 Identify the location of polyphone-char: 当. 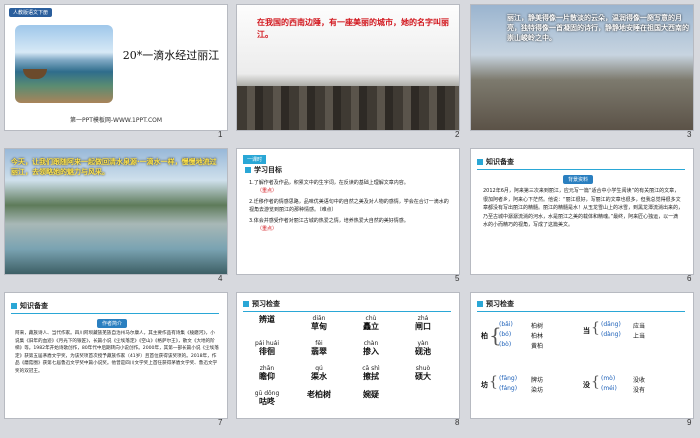
(586, 331).